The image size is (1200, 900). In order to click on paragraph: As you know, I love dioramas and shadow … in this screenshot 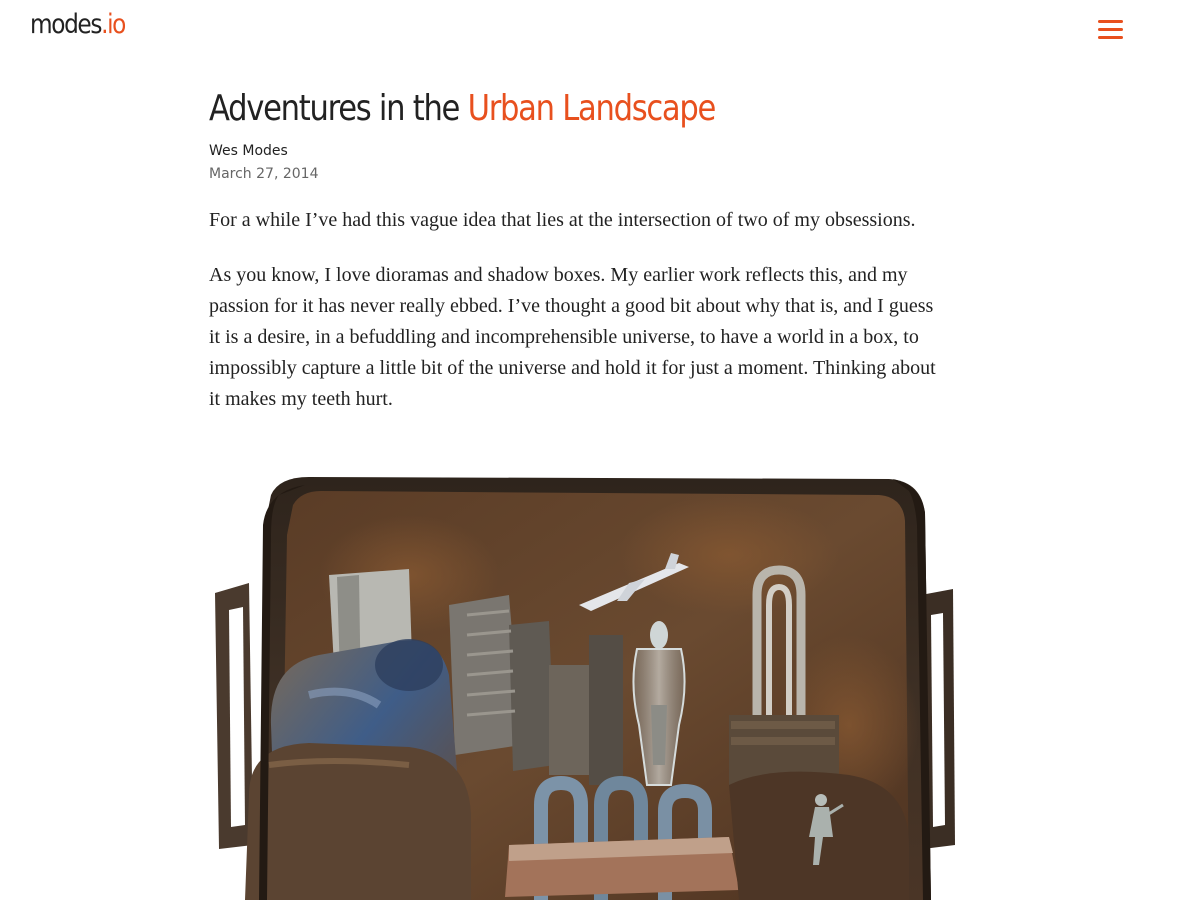, I will do `click(572, 337)`.